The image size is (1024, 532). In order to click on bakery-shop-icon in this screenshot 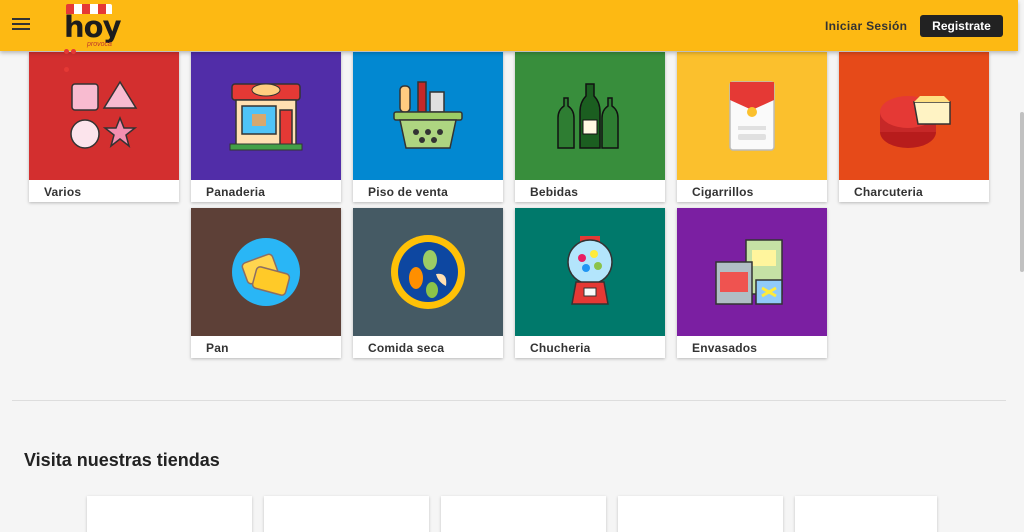, I will do `click(266, 116)`.